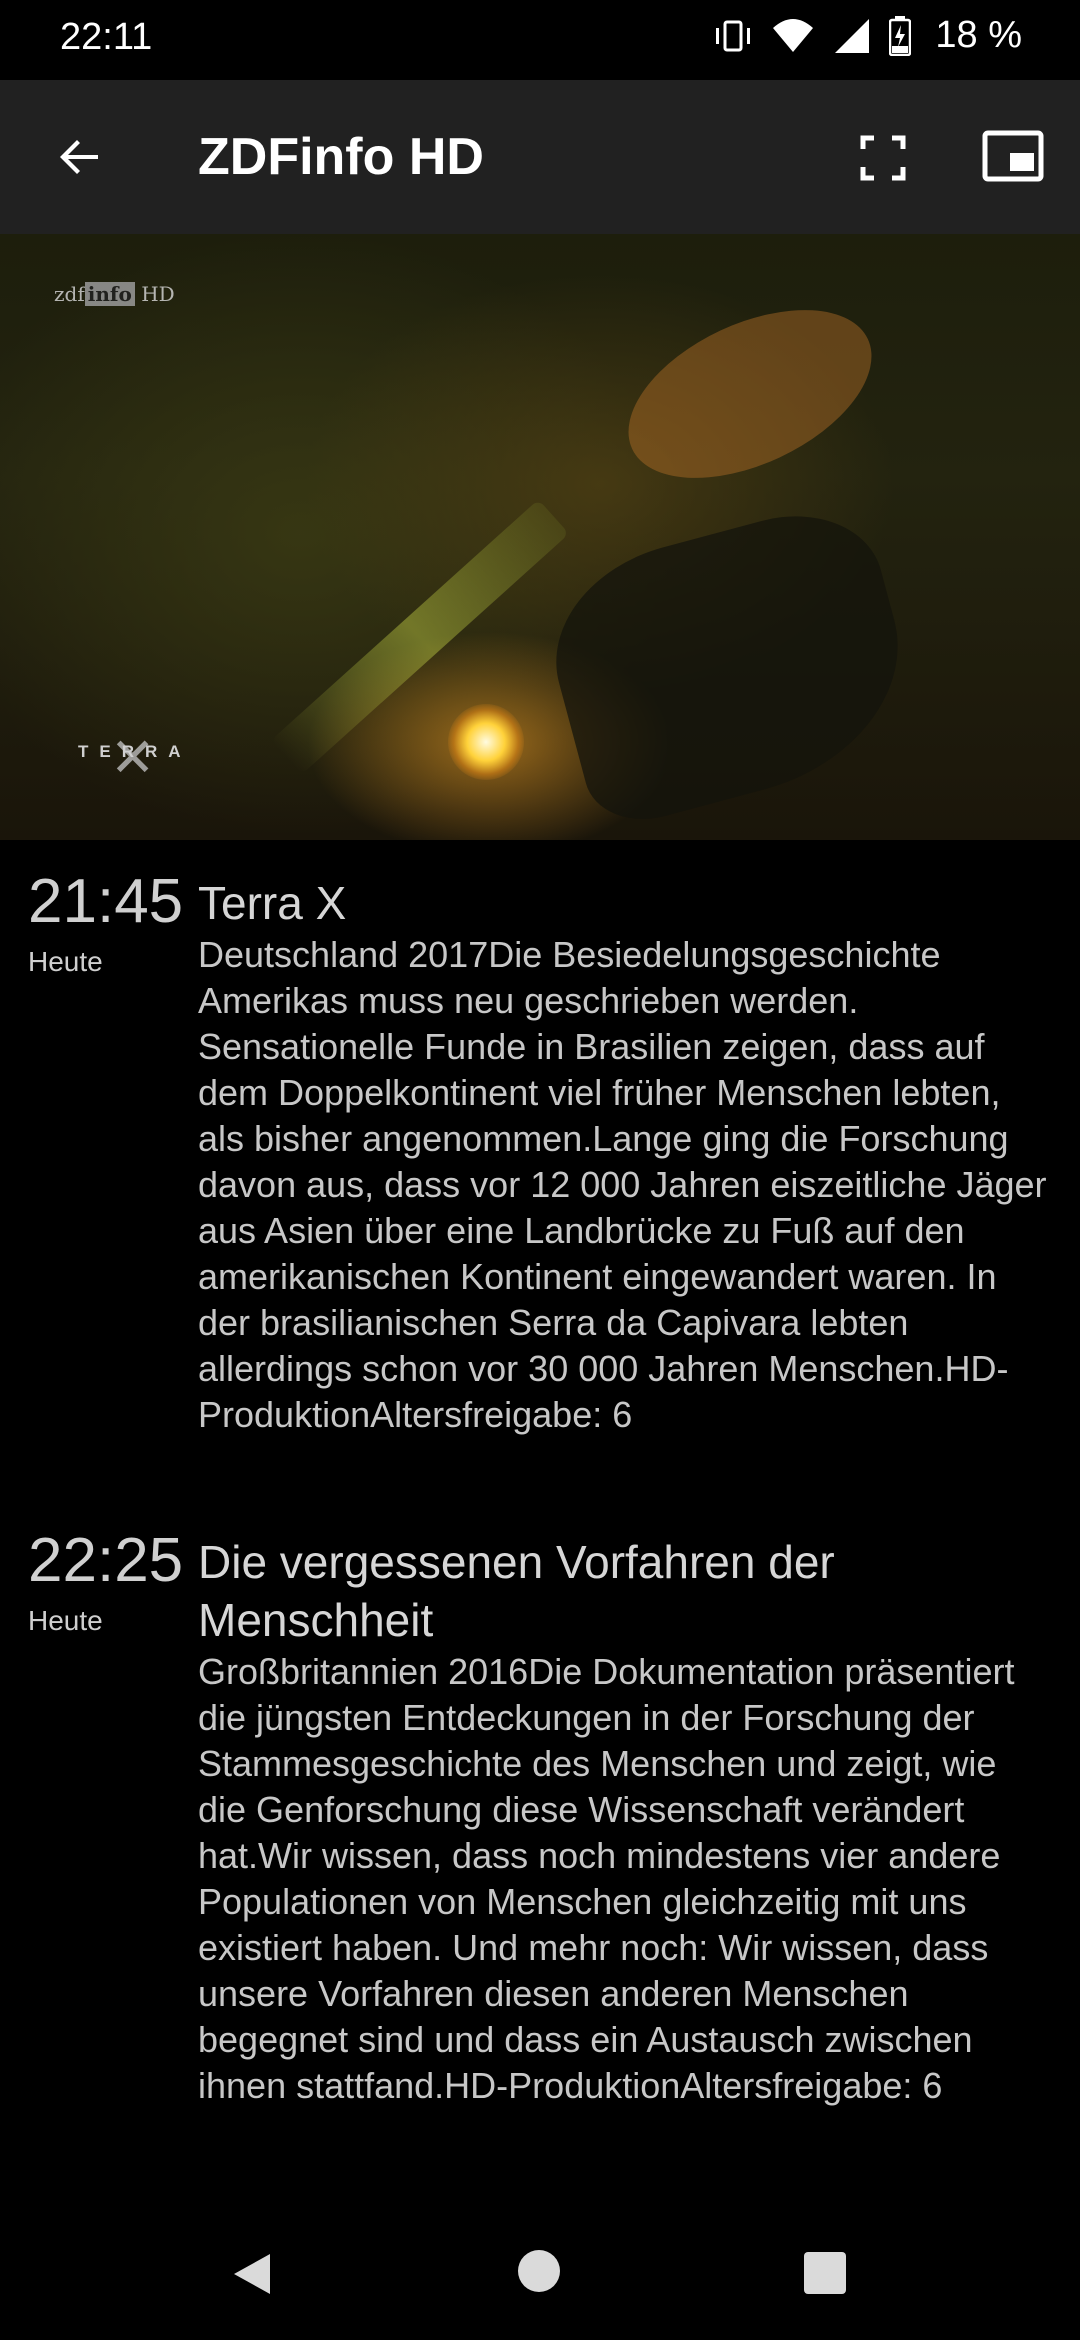 The height and width of the screenshot is (2340, 1080). I want to click on program-time: 22:25, so click(106, 1560).